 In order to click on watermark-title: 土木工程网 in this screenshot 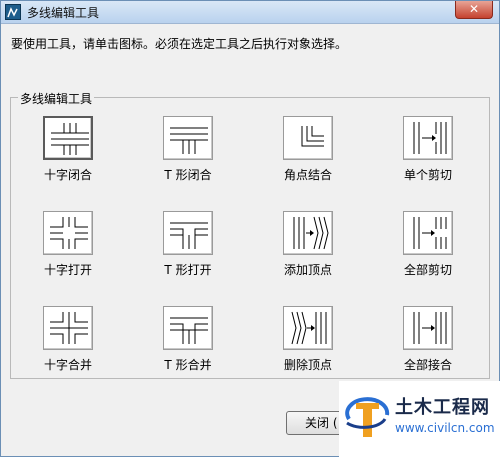, I will do `click(442, 407)`.